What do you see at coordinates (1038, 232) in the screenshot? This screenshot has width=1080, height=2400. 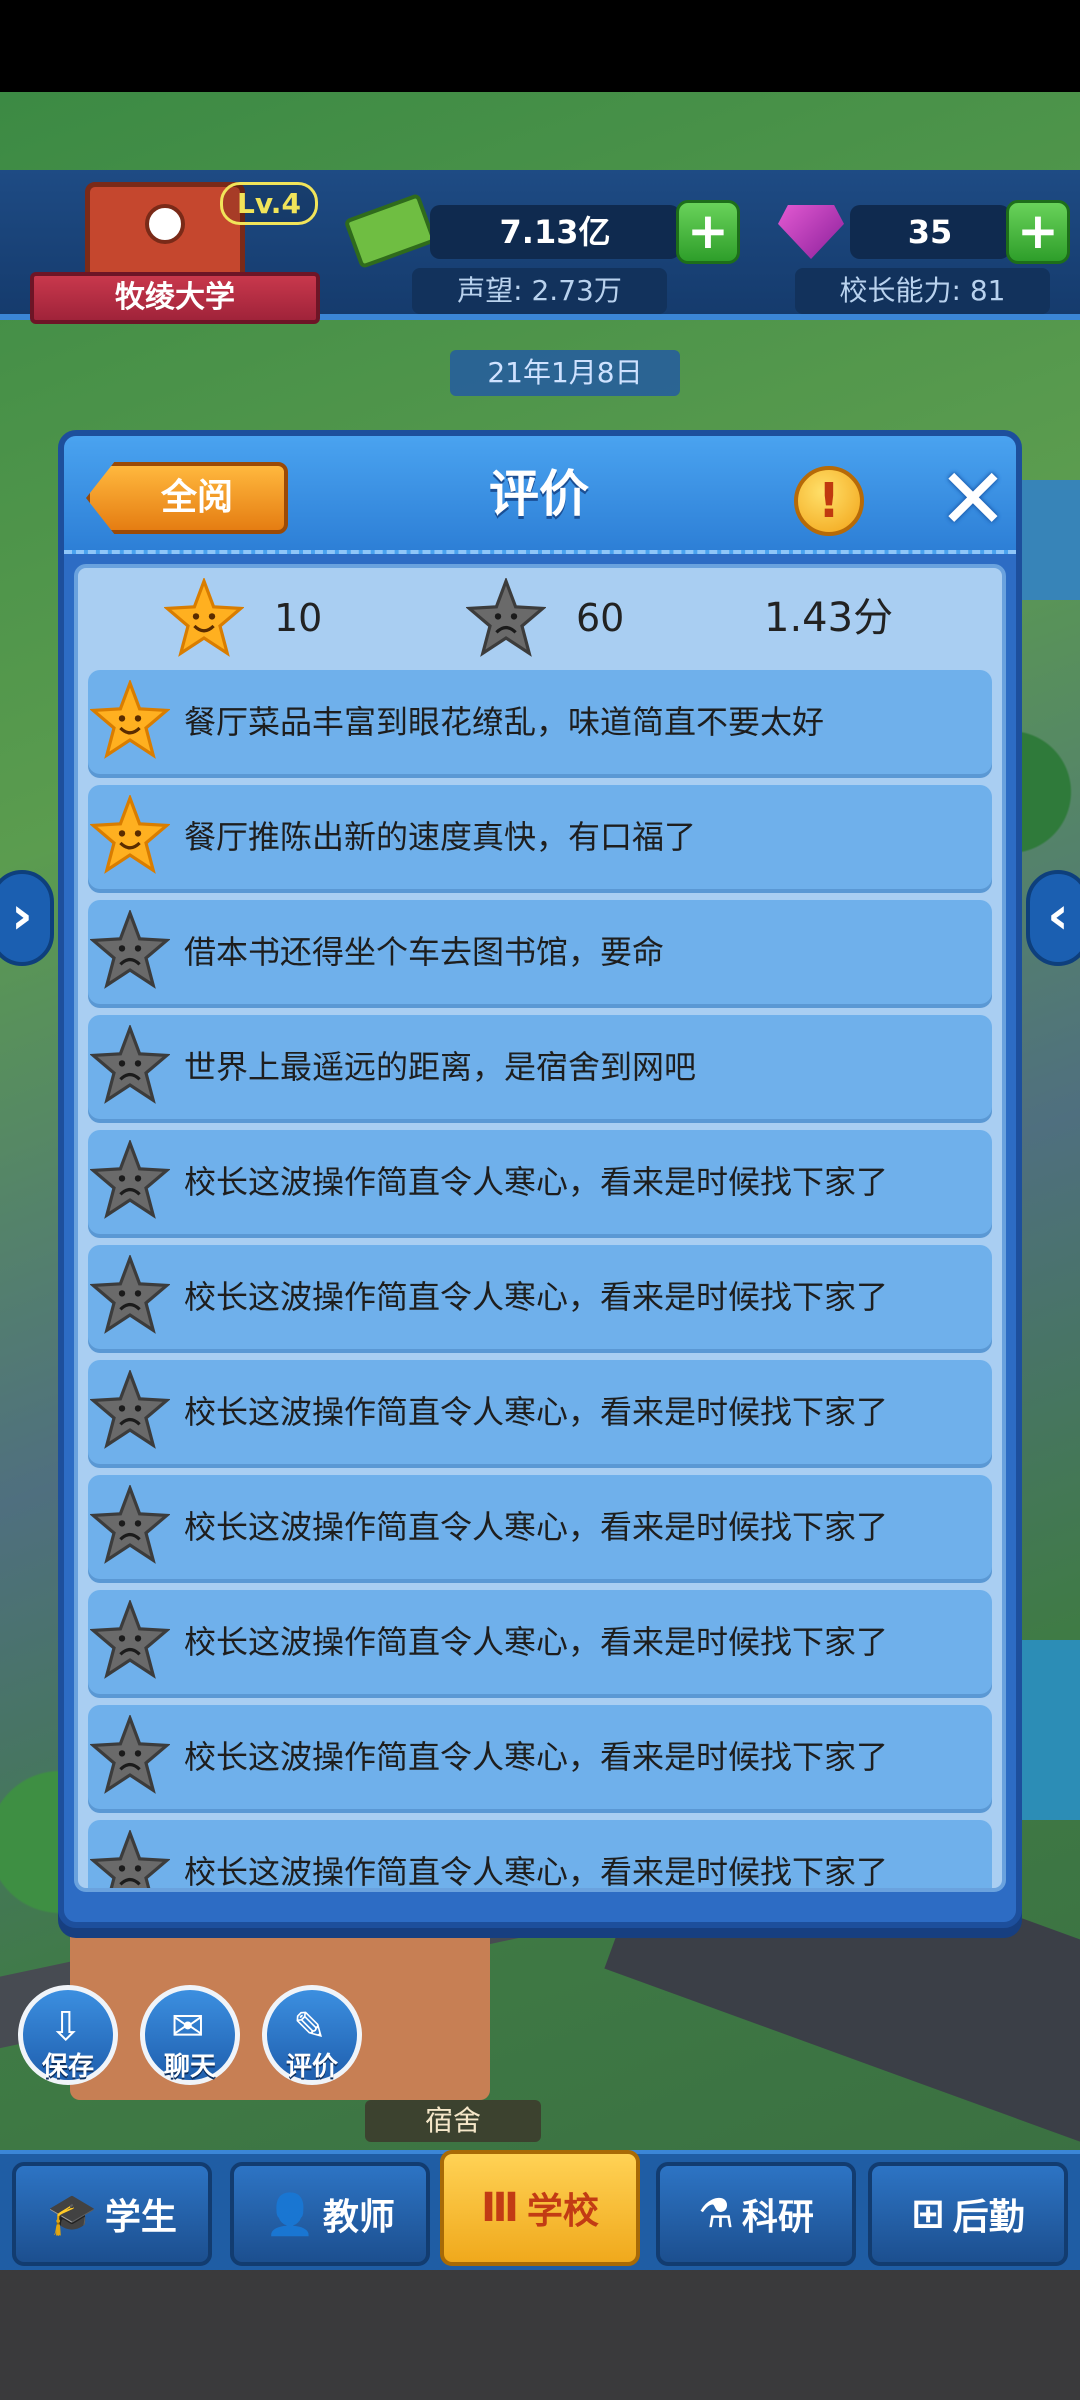 I see `add-gem-button: +` at bounding box center [1038, 232].